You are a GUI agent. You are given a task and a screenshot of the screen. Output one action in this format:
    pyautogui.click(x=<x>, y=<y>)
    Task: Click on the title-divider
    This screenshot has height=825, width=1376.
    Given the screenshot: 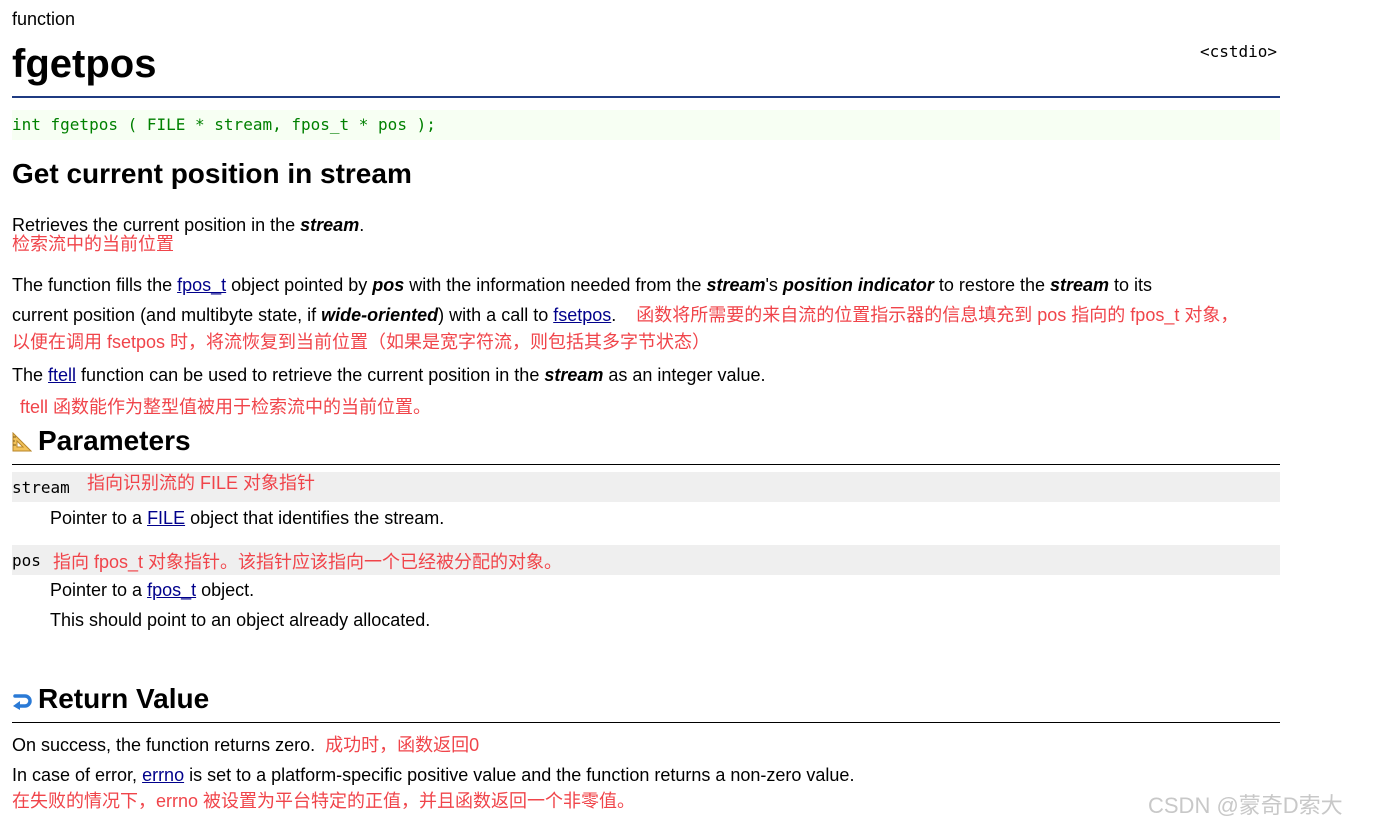 What is the action you would take?
    pyautogui.click(x=646, y=97)
    